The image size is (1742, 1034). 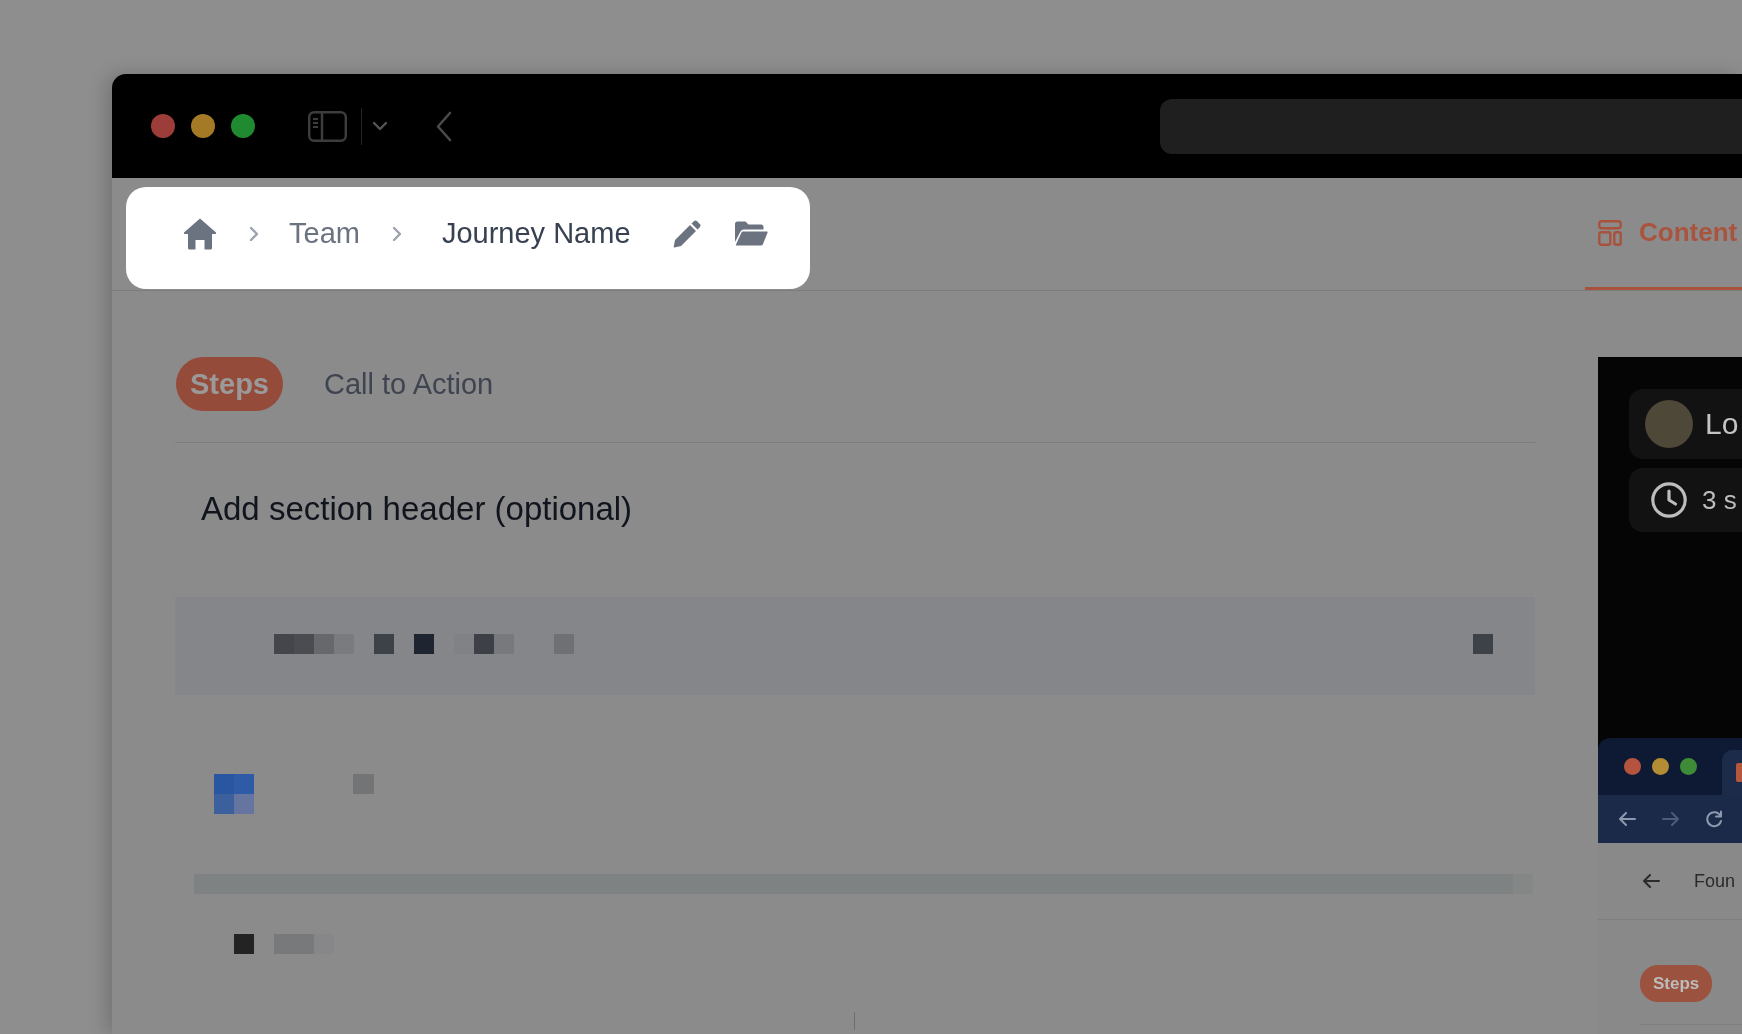 I want to click on section-header-field: Add section header (optional), so click(x=415, y=509).